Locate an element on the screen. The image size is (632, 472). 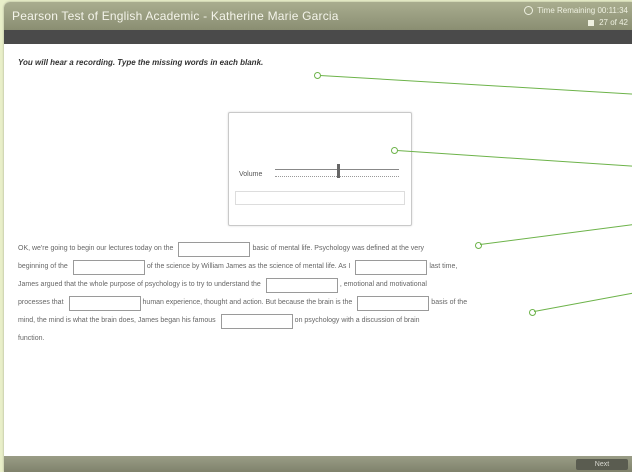
next-button: Next is located at coordinates (602, 464).